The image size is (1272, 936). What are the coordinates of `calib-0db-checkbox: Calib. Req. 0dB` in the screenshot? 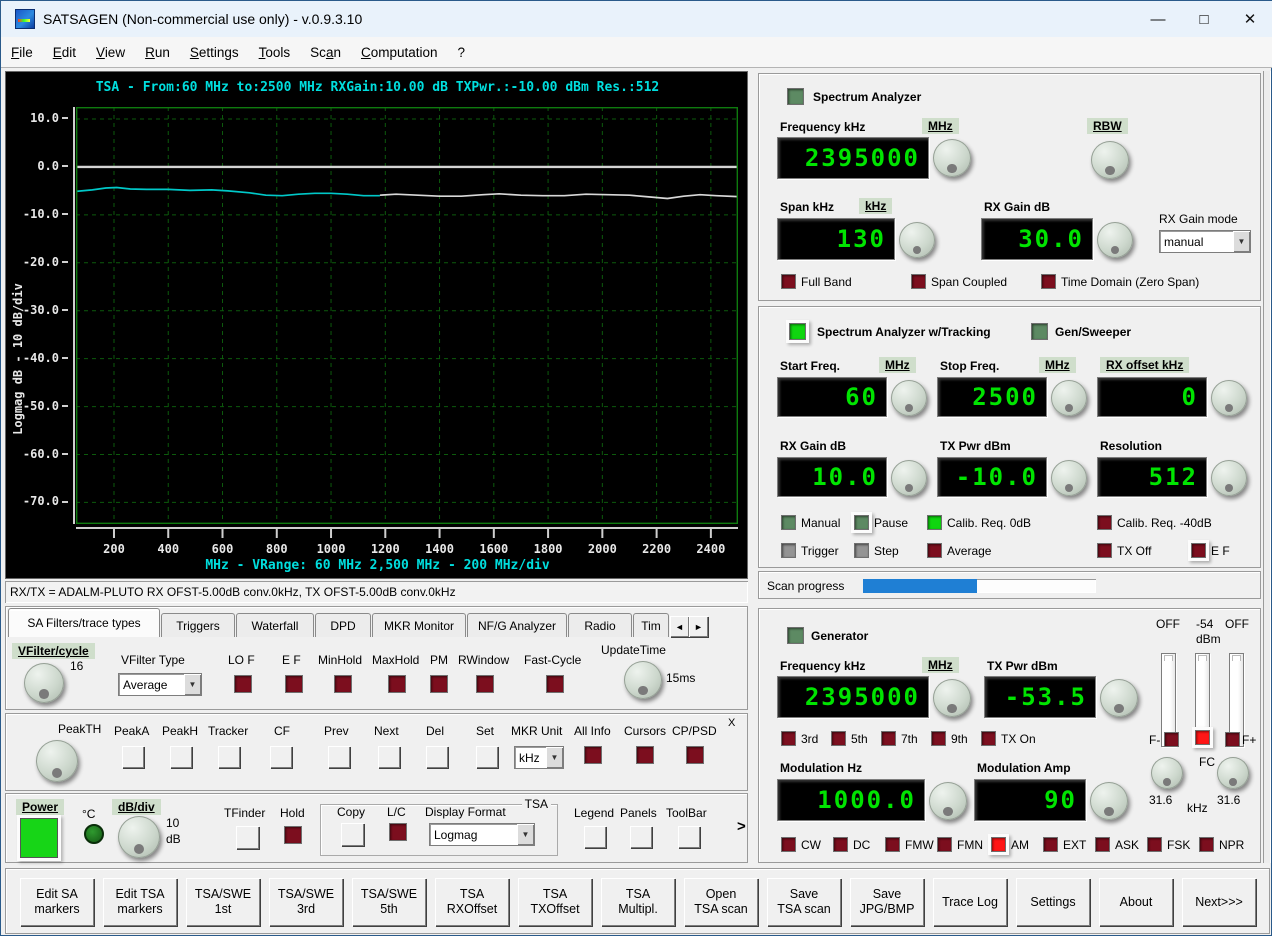 It's located at (979, 522).